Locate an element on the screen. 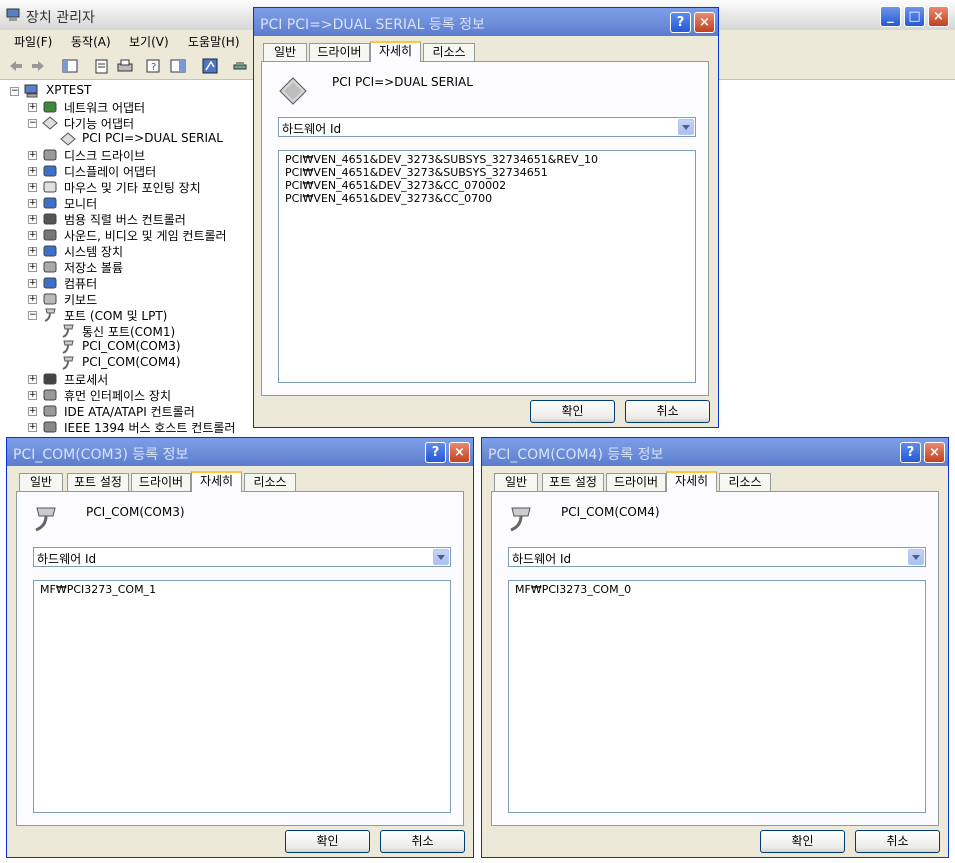 This screenshot has width=955, height=863. update-driver-icon is located at coordinates (240, 66).